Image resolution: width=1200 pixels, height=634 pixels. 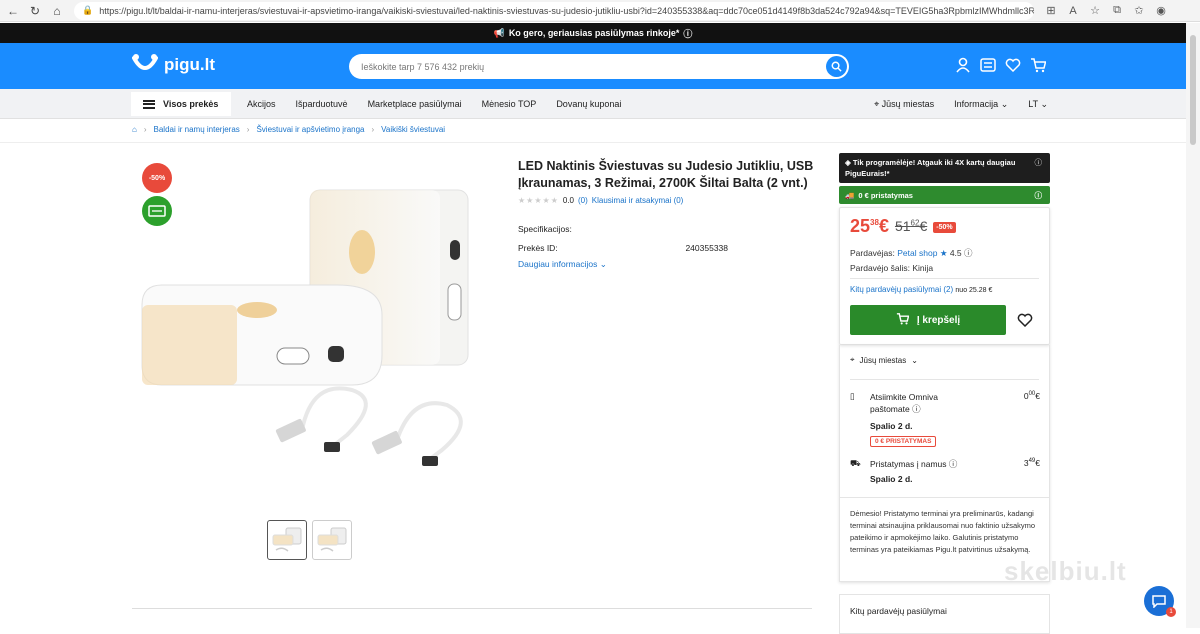 What do you see at coordinates (891, 479) in the screenshot?
I see `shipping-date: Spalio 2 d.` at bounding box center [891, 479].